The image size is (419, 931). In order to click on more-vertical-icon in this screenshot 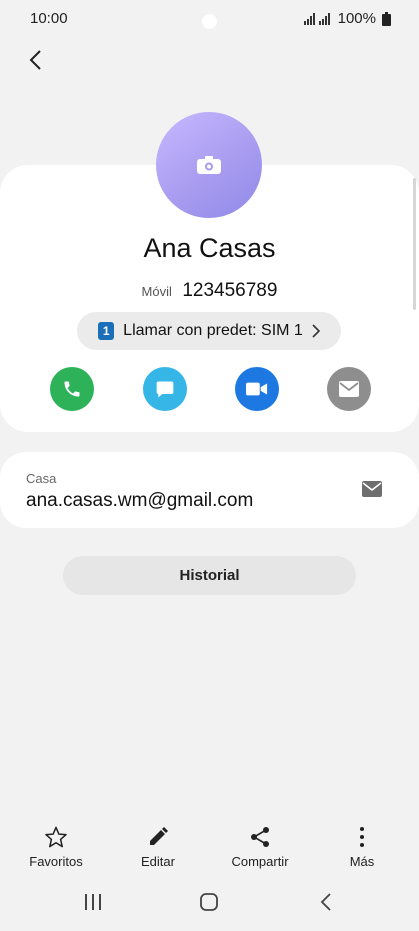, I will do `click(362, 837)`.